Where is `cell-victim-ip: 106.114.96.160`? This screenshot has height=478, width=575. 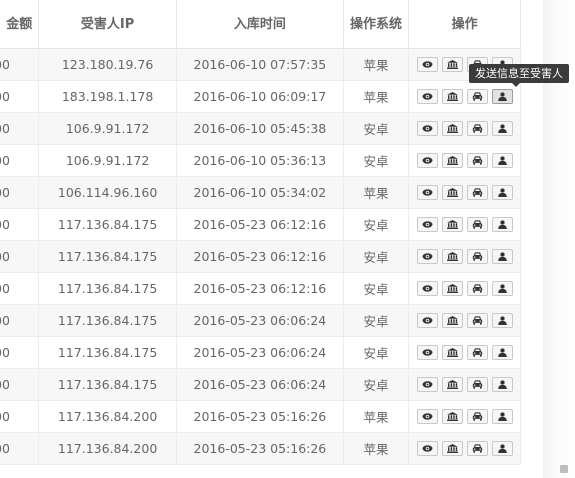 cell-victim-ip: 106.114.96.160 is located at coordinates (107, 192).